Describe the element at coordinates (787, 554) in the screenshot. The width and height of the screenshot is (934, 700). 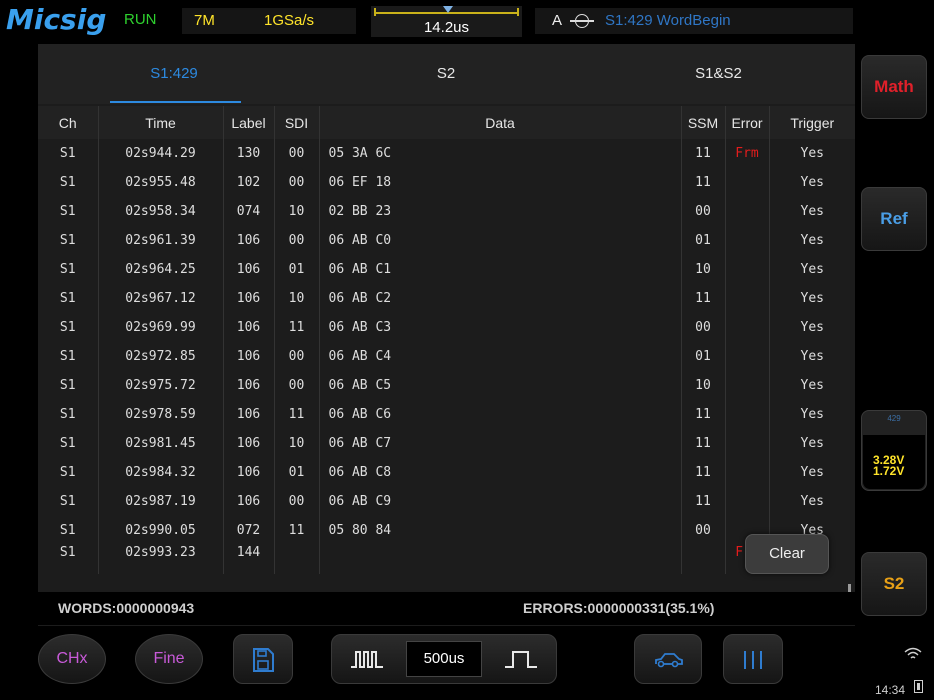
I see `clear-button: Clear` at that location.